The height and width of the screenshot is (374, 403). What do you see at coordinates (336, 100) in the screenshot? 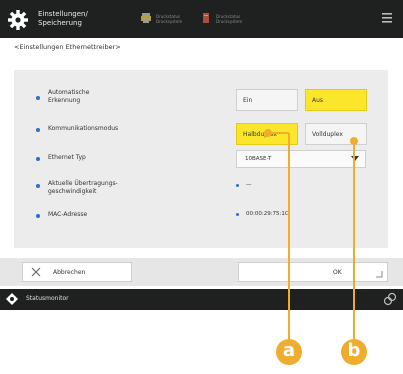
I see `auto-detect-off-button: Aus` at bounding box center [336, 100].